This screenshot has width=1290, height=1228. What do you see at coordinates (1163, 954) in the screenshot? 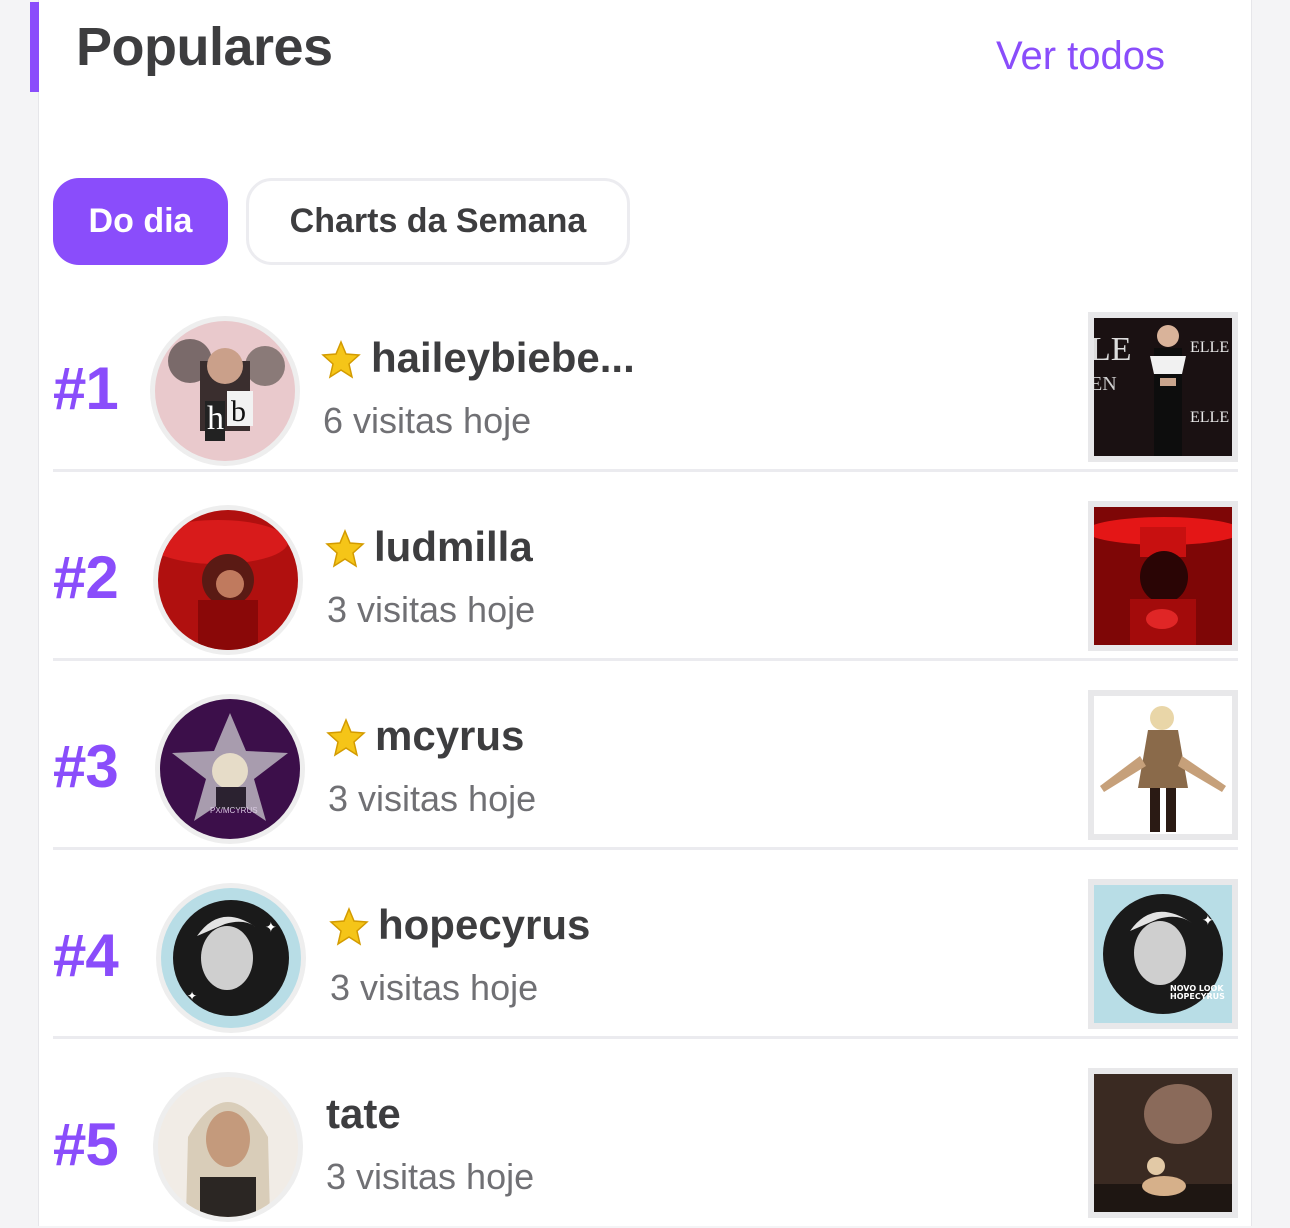
I see `profile-thumbnail: ✦ NOVO LOOK HOPECYRUS` at bounding box center [1163, 954].